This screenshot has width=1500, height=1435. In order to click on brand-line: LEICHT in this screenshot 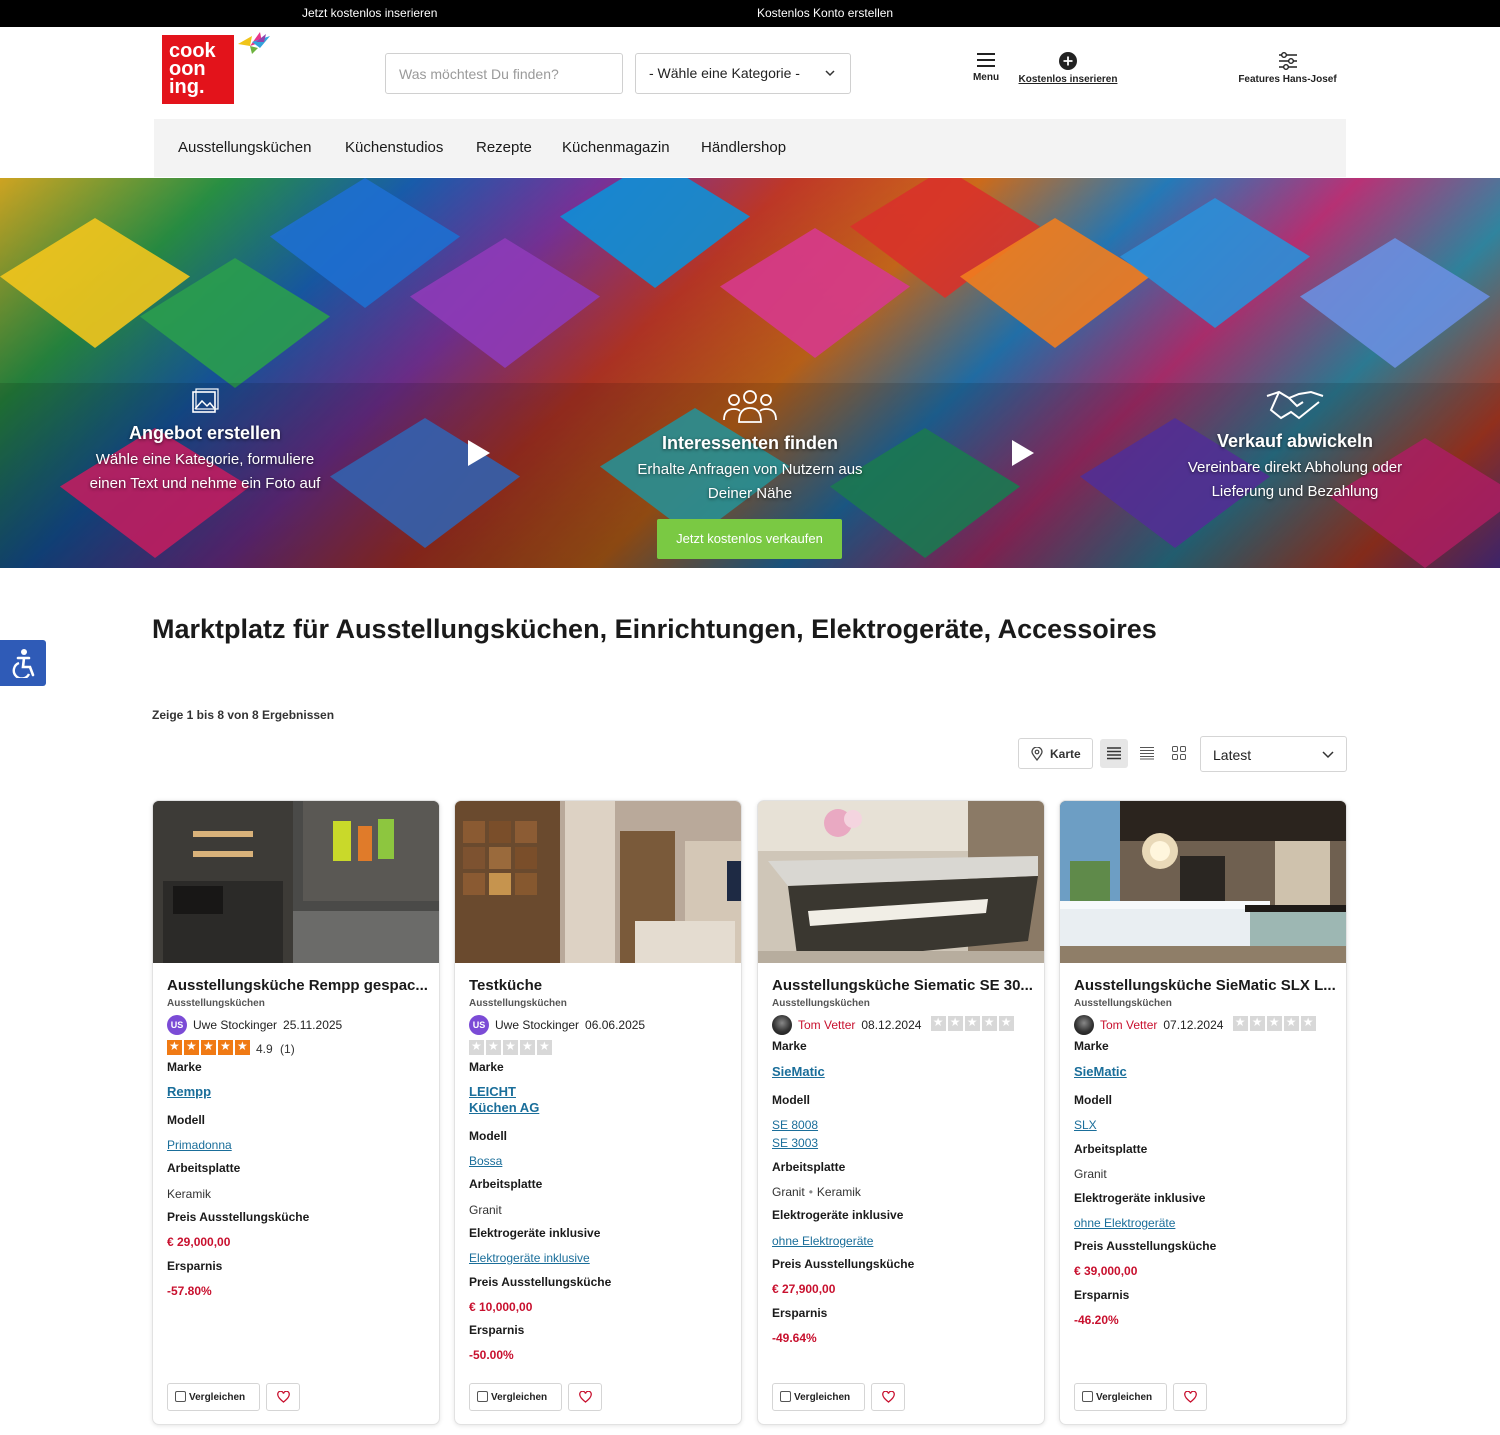, I will do `click(492, 1091)`.